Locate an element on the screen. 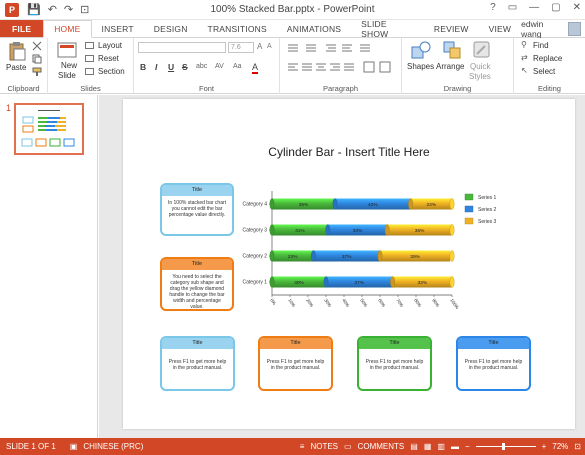  chart-legend-label: Series 3 is located at coordinates (487, 222).